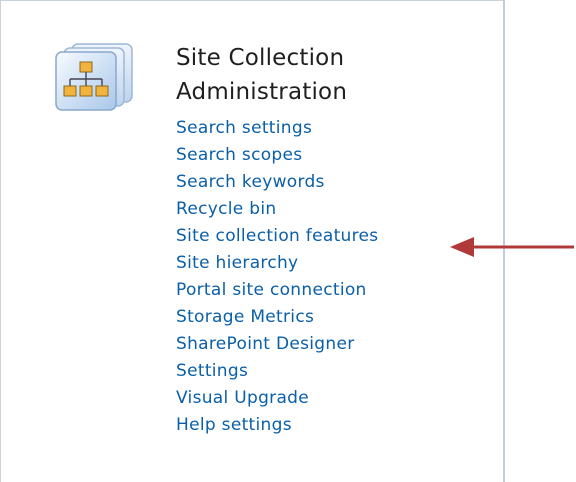 The image size is (576, 482). Describe the element at coordinates (336, 155) in the screenshot. I see `link-search-scopes: Search scopes` at that location.